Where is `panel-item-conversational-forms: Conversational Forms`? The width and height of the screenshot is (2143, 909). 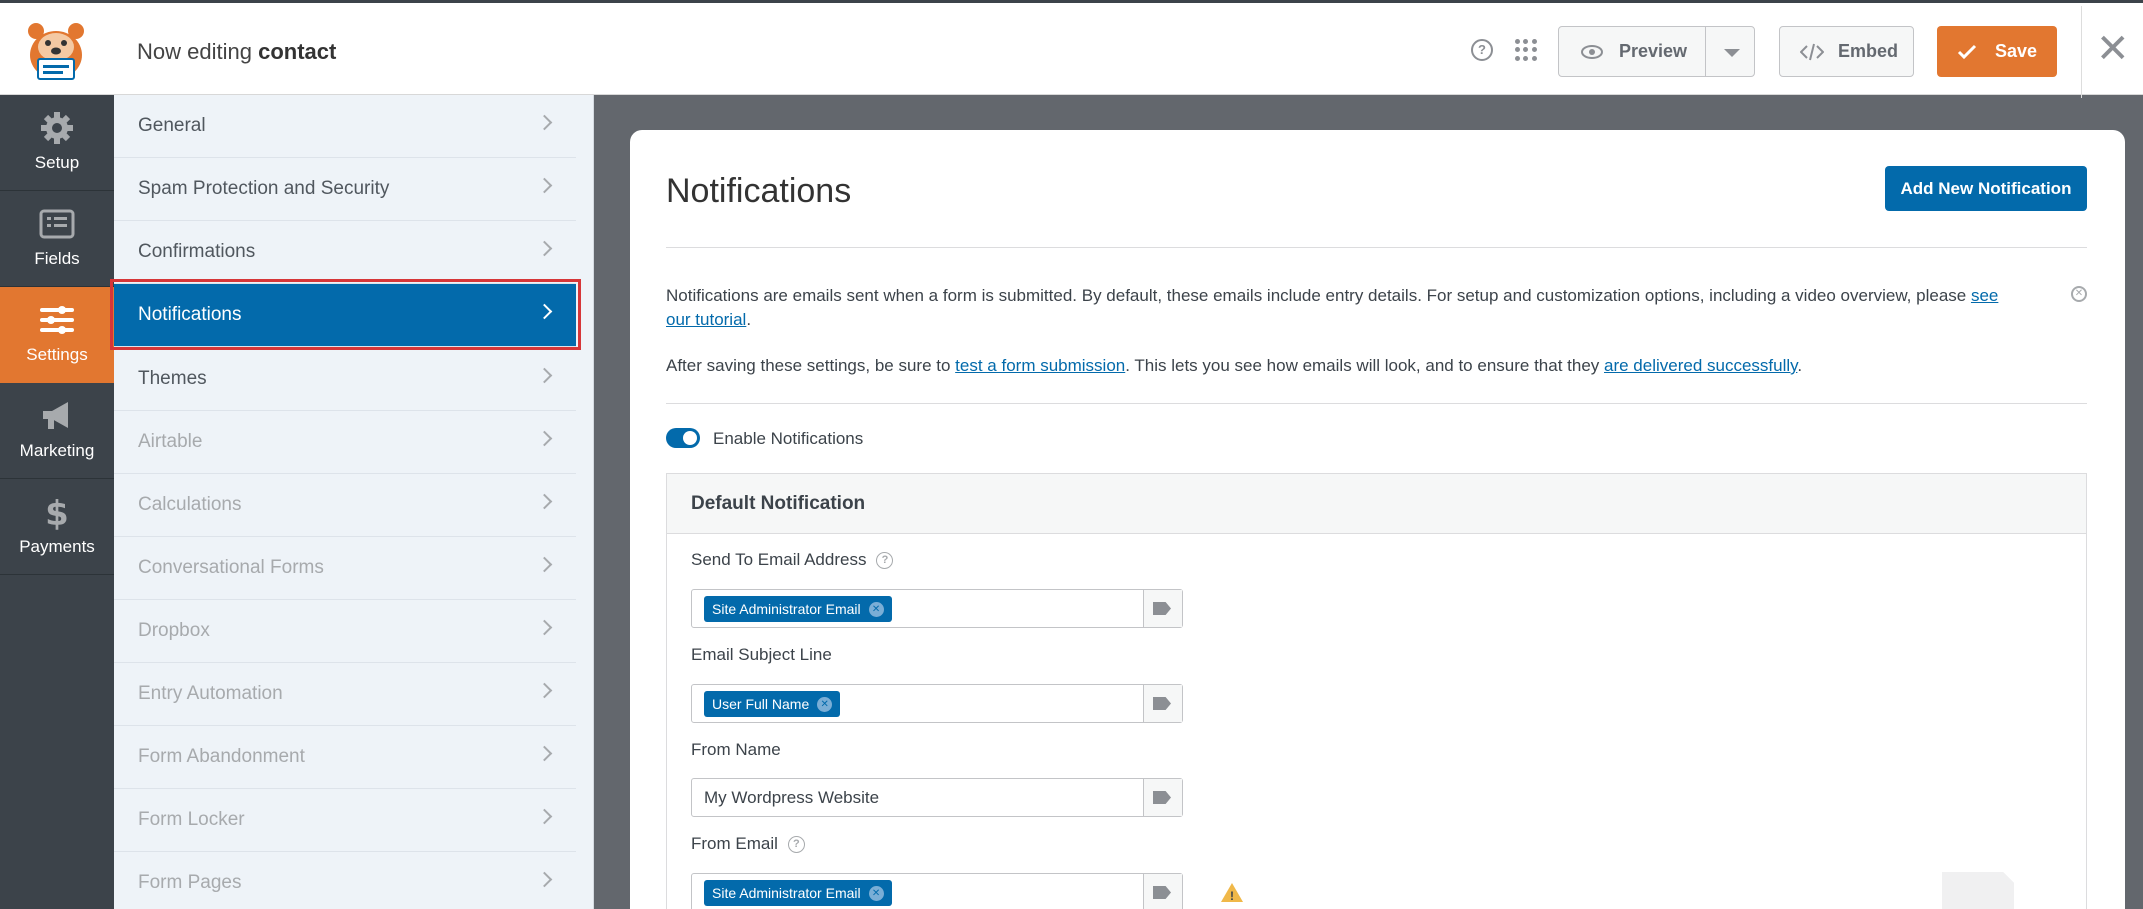 panel-item-conversational-forms: Conversational Forms is located at coordinates (345, 568).